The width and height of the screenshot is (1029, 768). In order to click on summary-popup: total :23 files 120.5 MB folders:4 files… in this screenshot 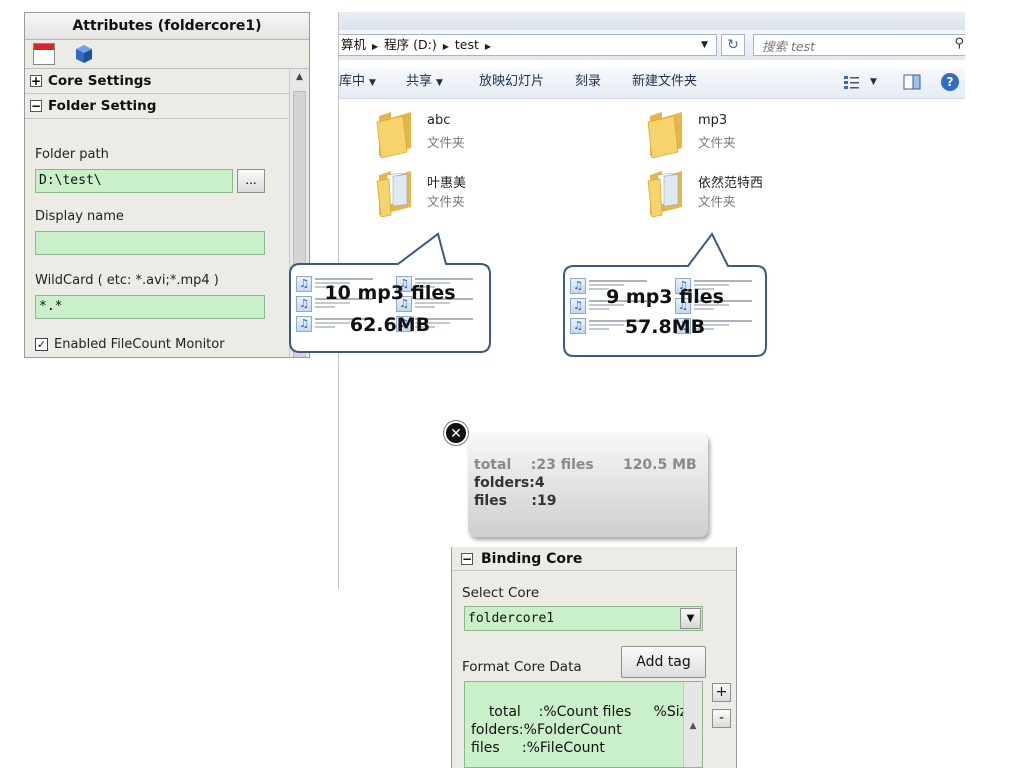, I will do `click(588, 485)`.